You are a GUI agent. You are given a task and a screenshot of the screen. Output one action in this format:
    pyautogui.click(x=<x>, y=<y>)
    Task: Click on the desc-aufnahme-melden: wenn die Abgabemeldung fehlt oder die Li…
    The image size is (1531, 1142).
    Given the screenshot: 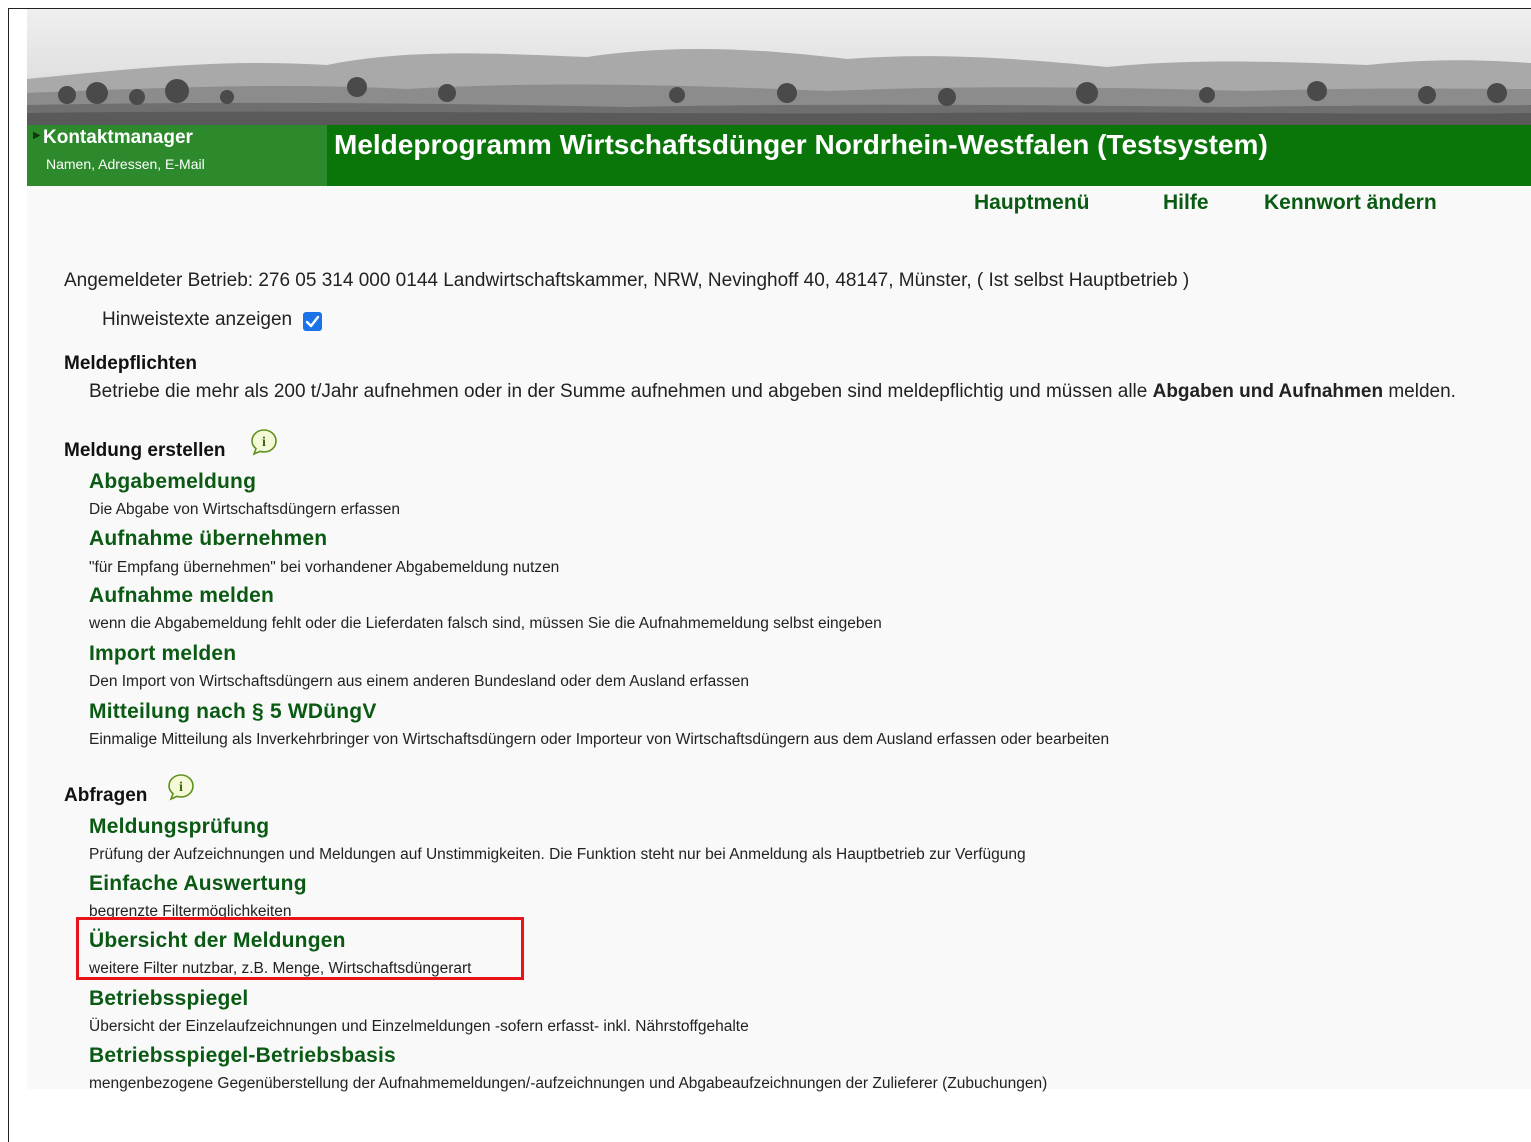 What is the action you would take?
    pyautogui.click(x=485, y=623)
    